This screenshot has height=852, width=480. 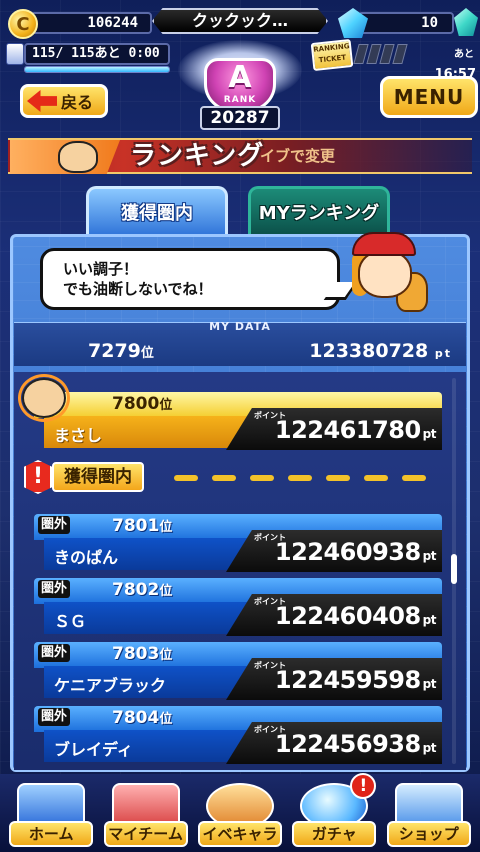 I want to click on row-rank-value: 7800, so click(x=136, y=404).